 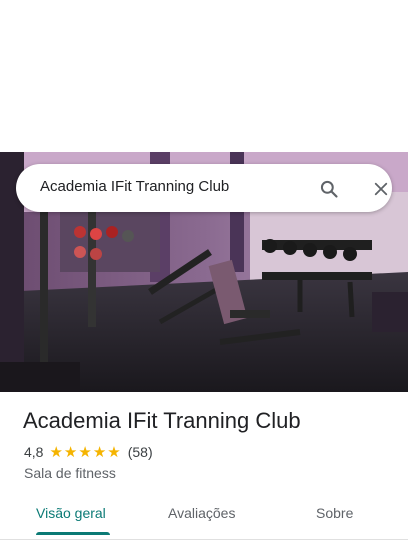 I want to click on place-tabs: Visão geral Avaliações Sobre, so click(x=204, y=516).